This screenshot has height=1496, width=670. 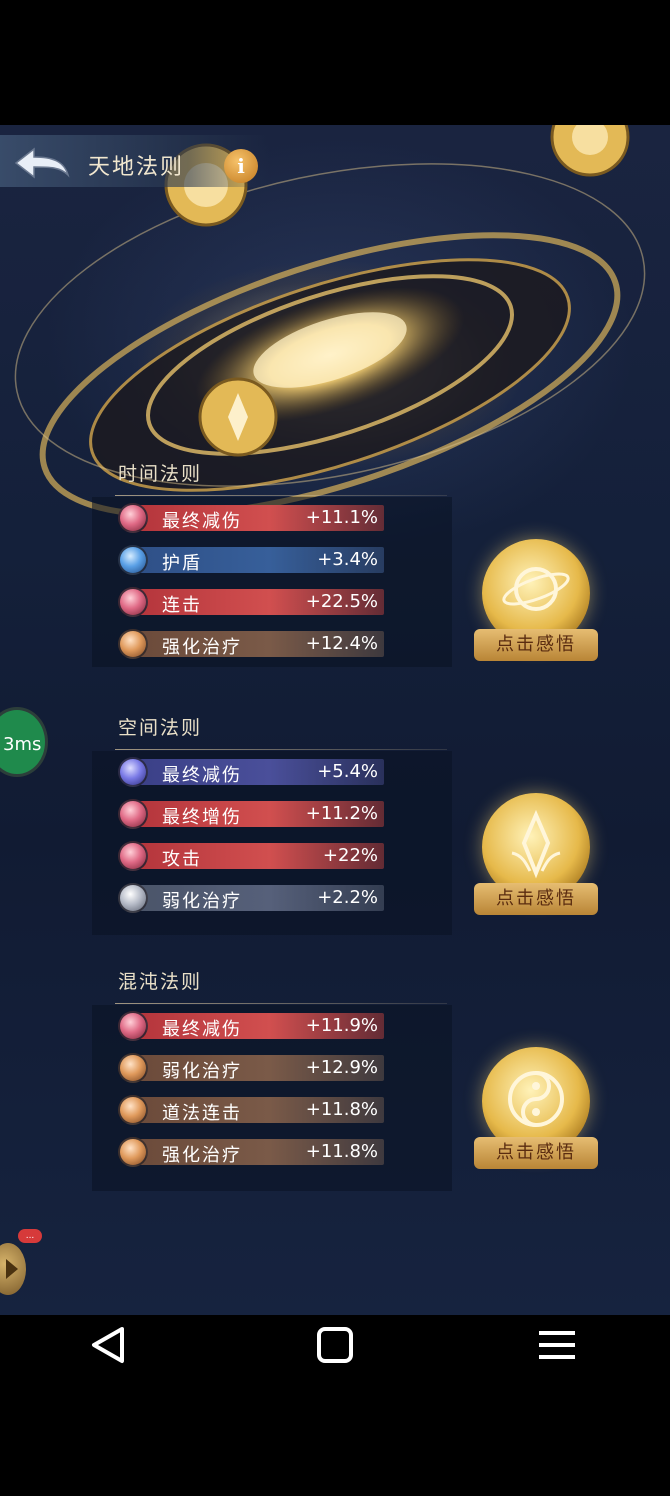 What do you see at coordinates (182, 605) in the screenshot?
I see `stat-name: 连击` at bounding box center [182, 605].